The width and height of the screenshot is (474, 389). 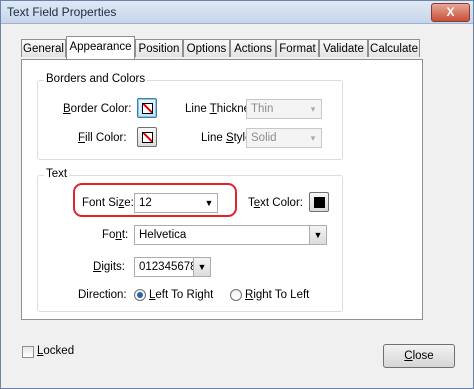 What do you see at coordinates (100, 47) in the screenshot?
I see `tab-appearance: Appearance` at bounding box center [100, 47].